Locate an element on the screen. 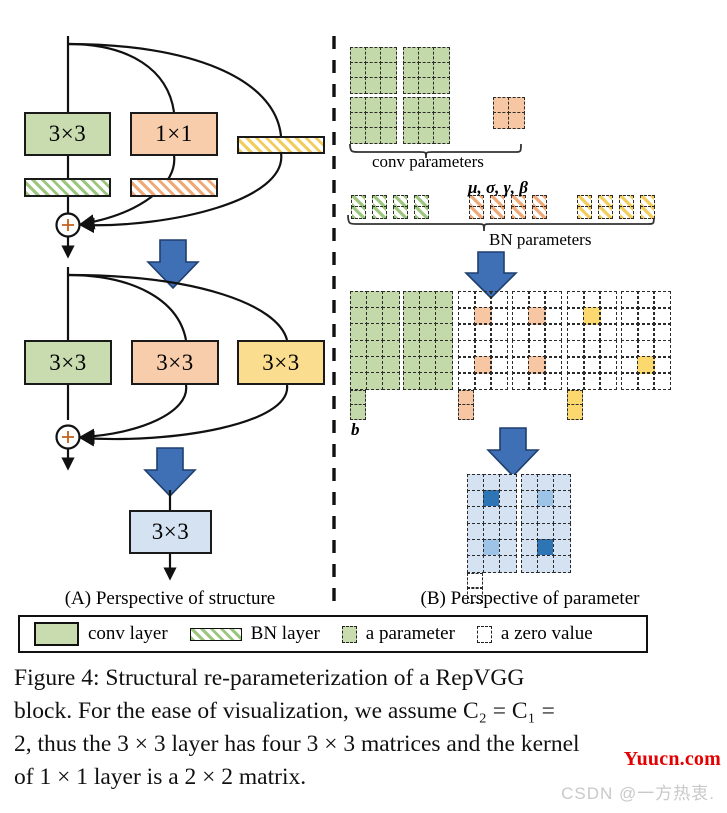  bn-layer-swatch-icon is located at coordinates (215, 634).